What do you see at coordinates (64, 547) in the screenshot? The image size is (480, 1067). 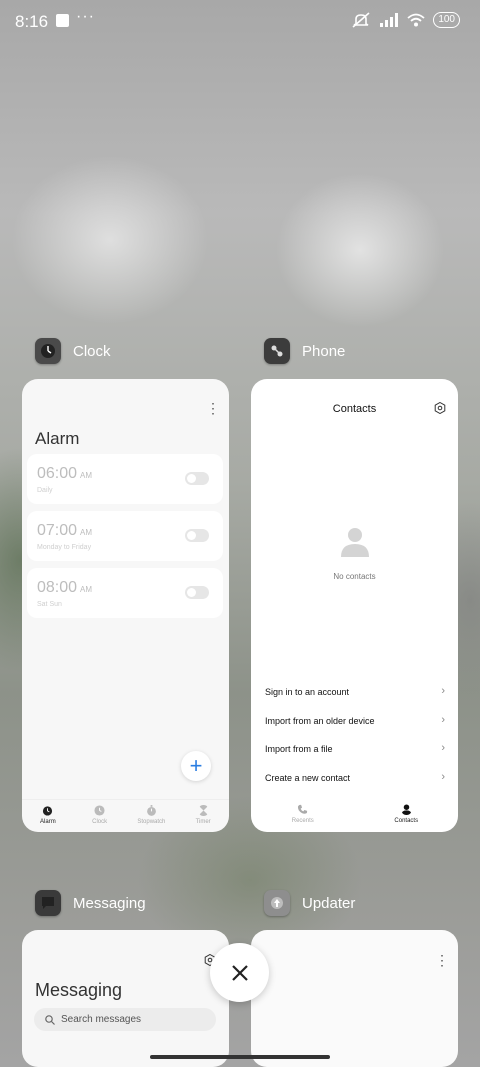 I see `alarm-repeat: Monday to Friday` at bounding box center [64, 547].